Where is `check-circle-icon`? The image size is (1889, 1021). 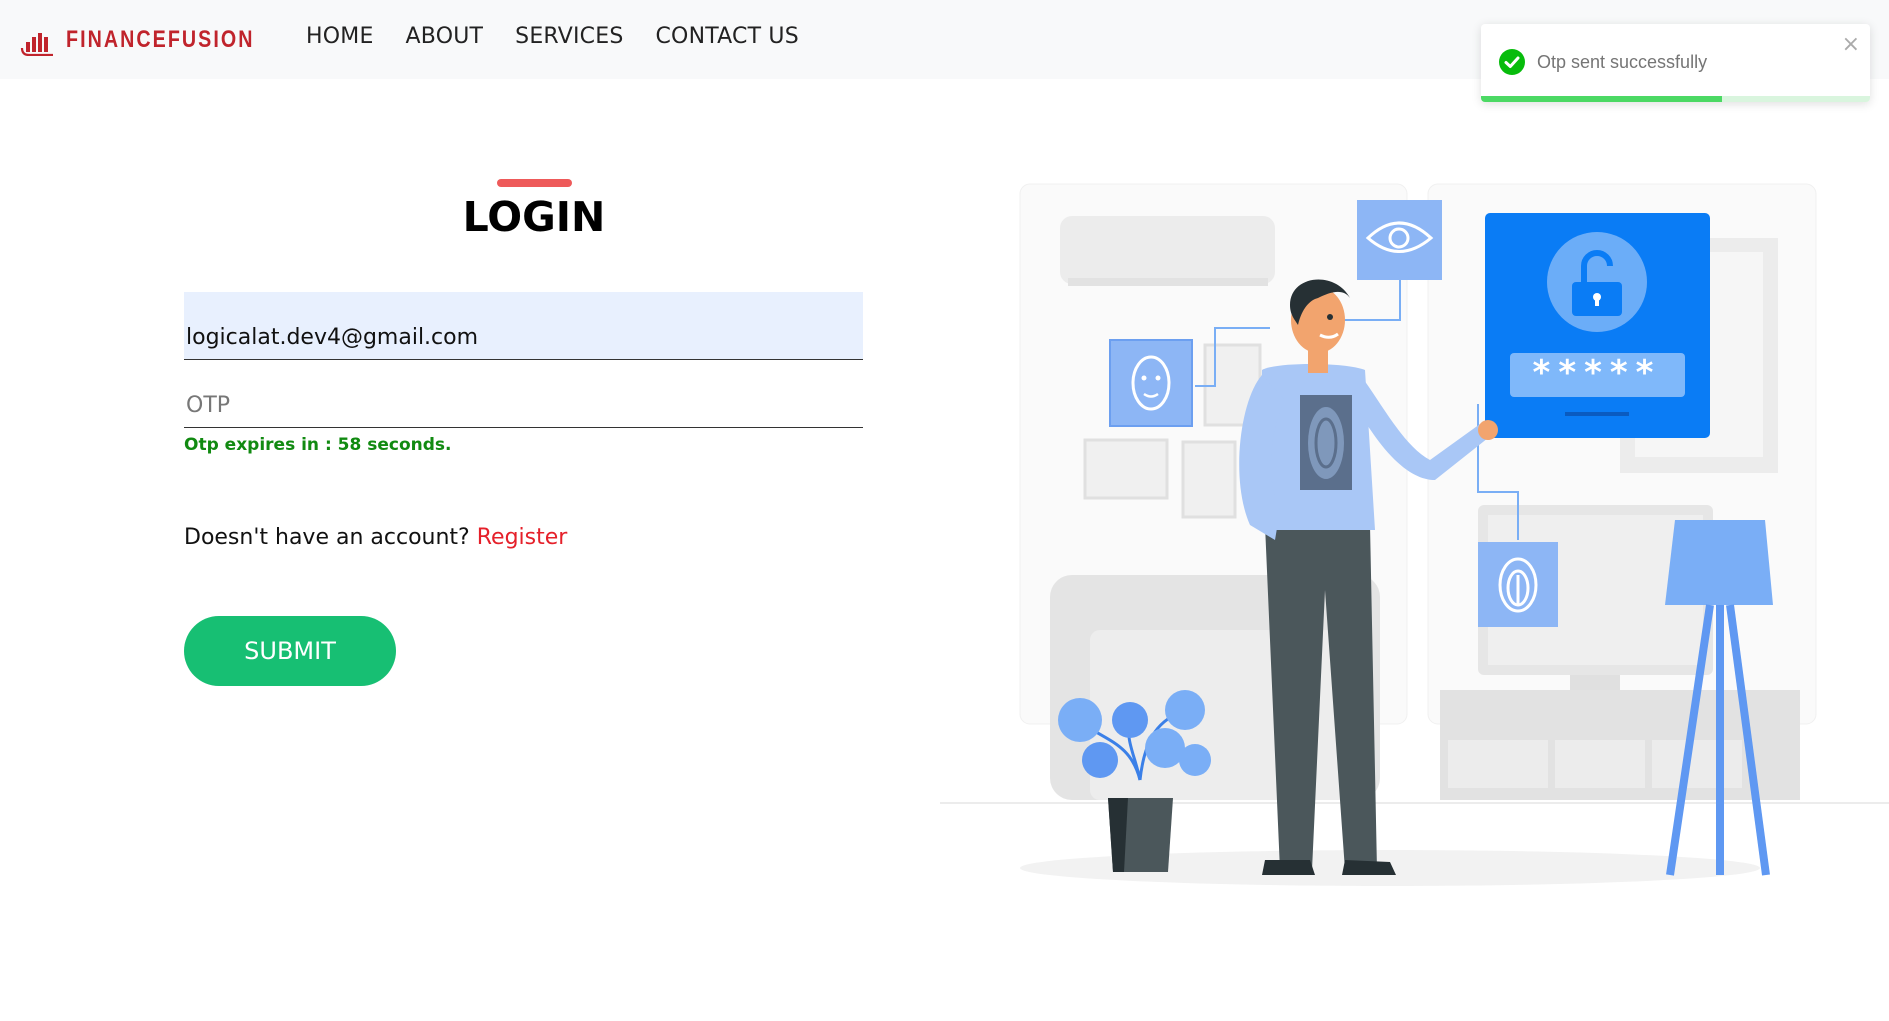
check-circle-icon is located at coordinates (1512, 62).